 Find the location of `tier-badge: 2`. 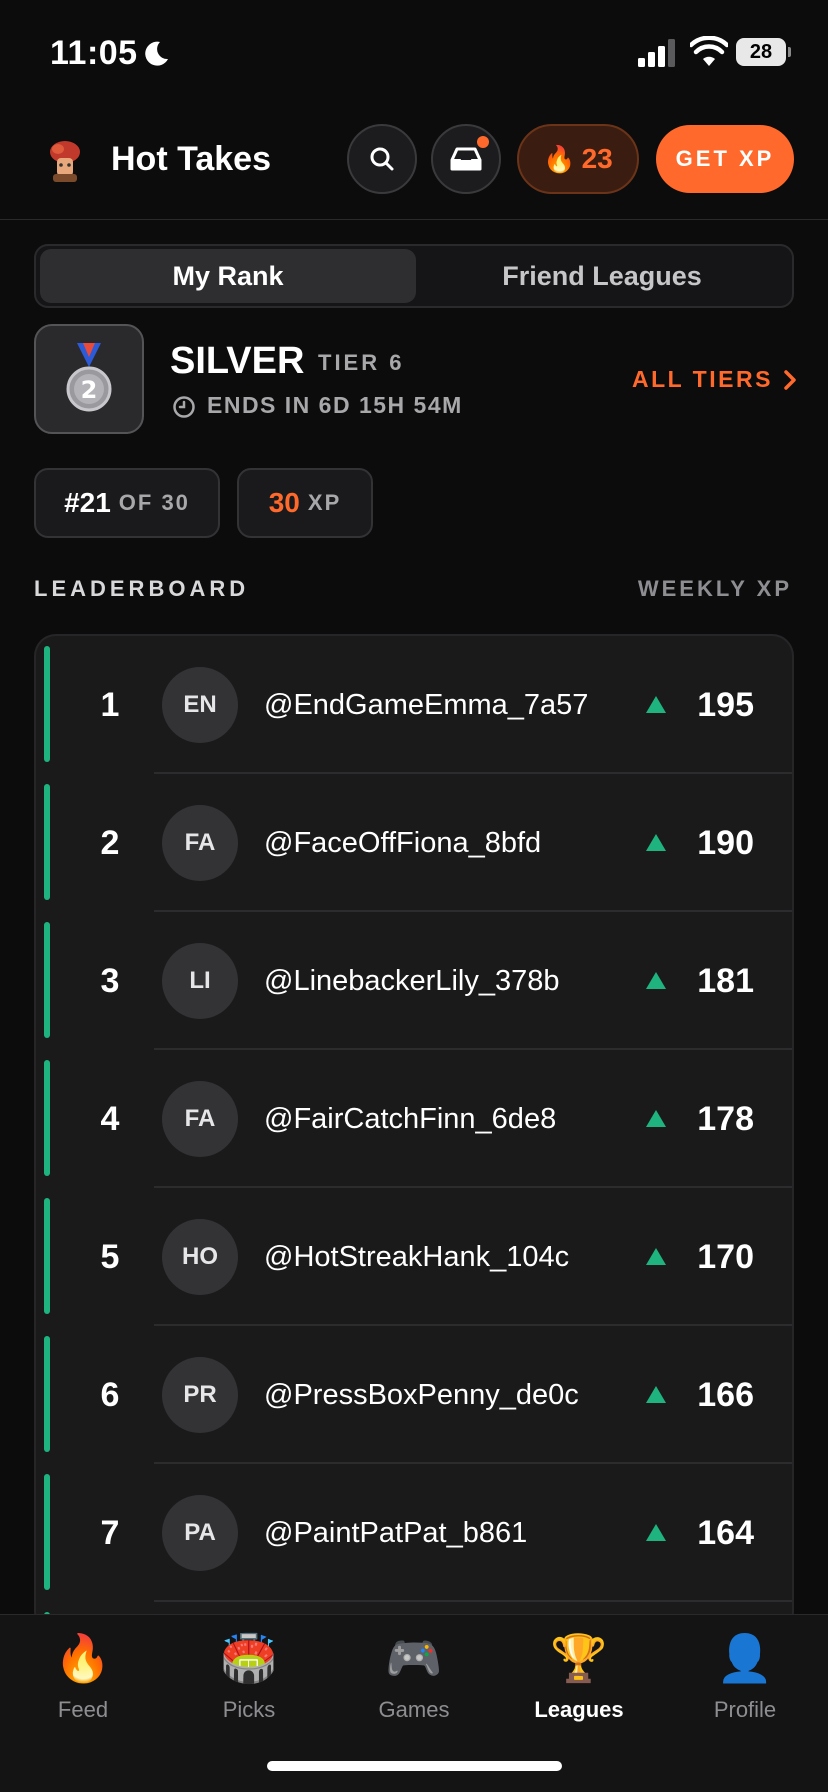

tier-badge: 2 is located at coordinates (89, 379).